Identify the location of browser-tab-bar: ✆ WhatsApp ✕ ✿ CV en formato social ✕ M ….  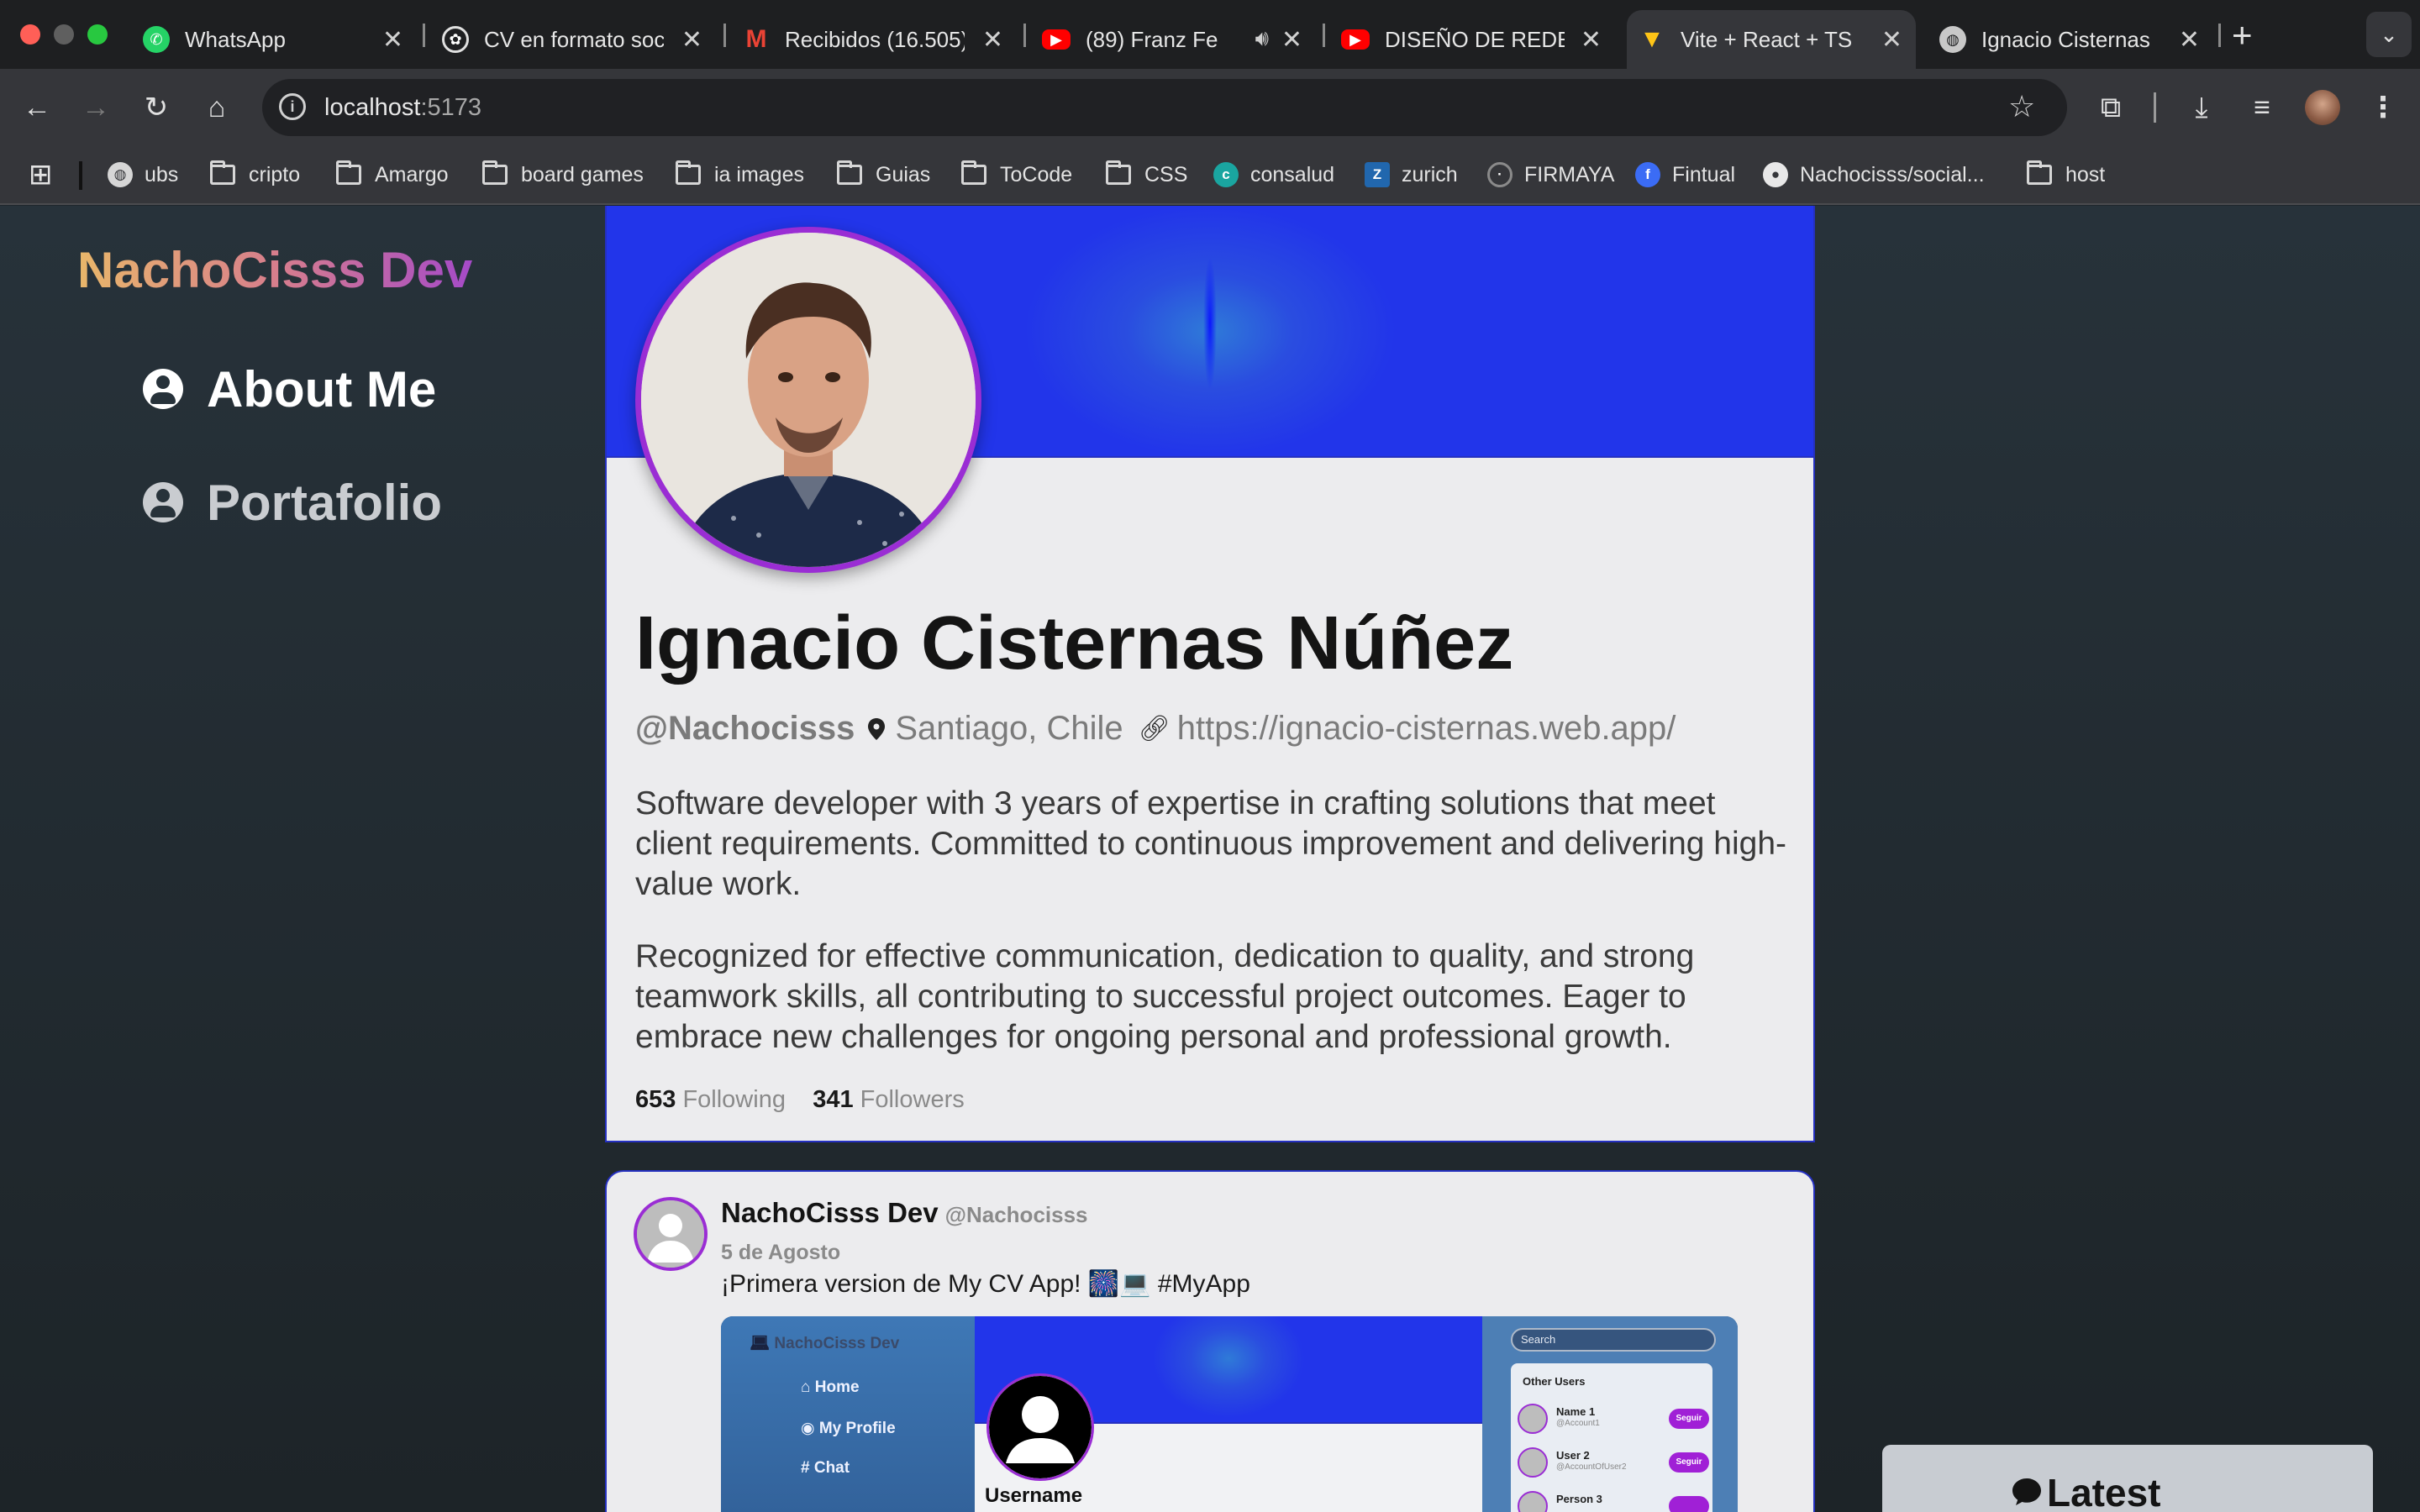
(1210, 34).